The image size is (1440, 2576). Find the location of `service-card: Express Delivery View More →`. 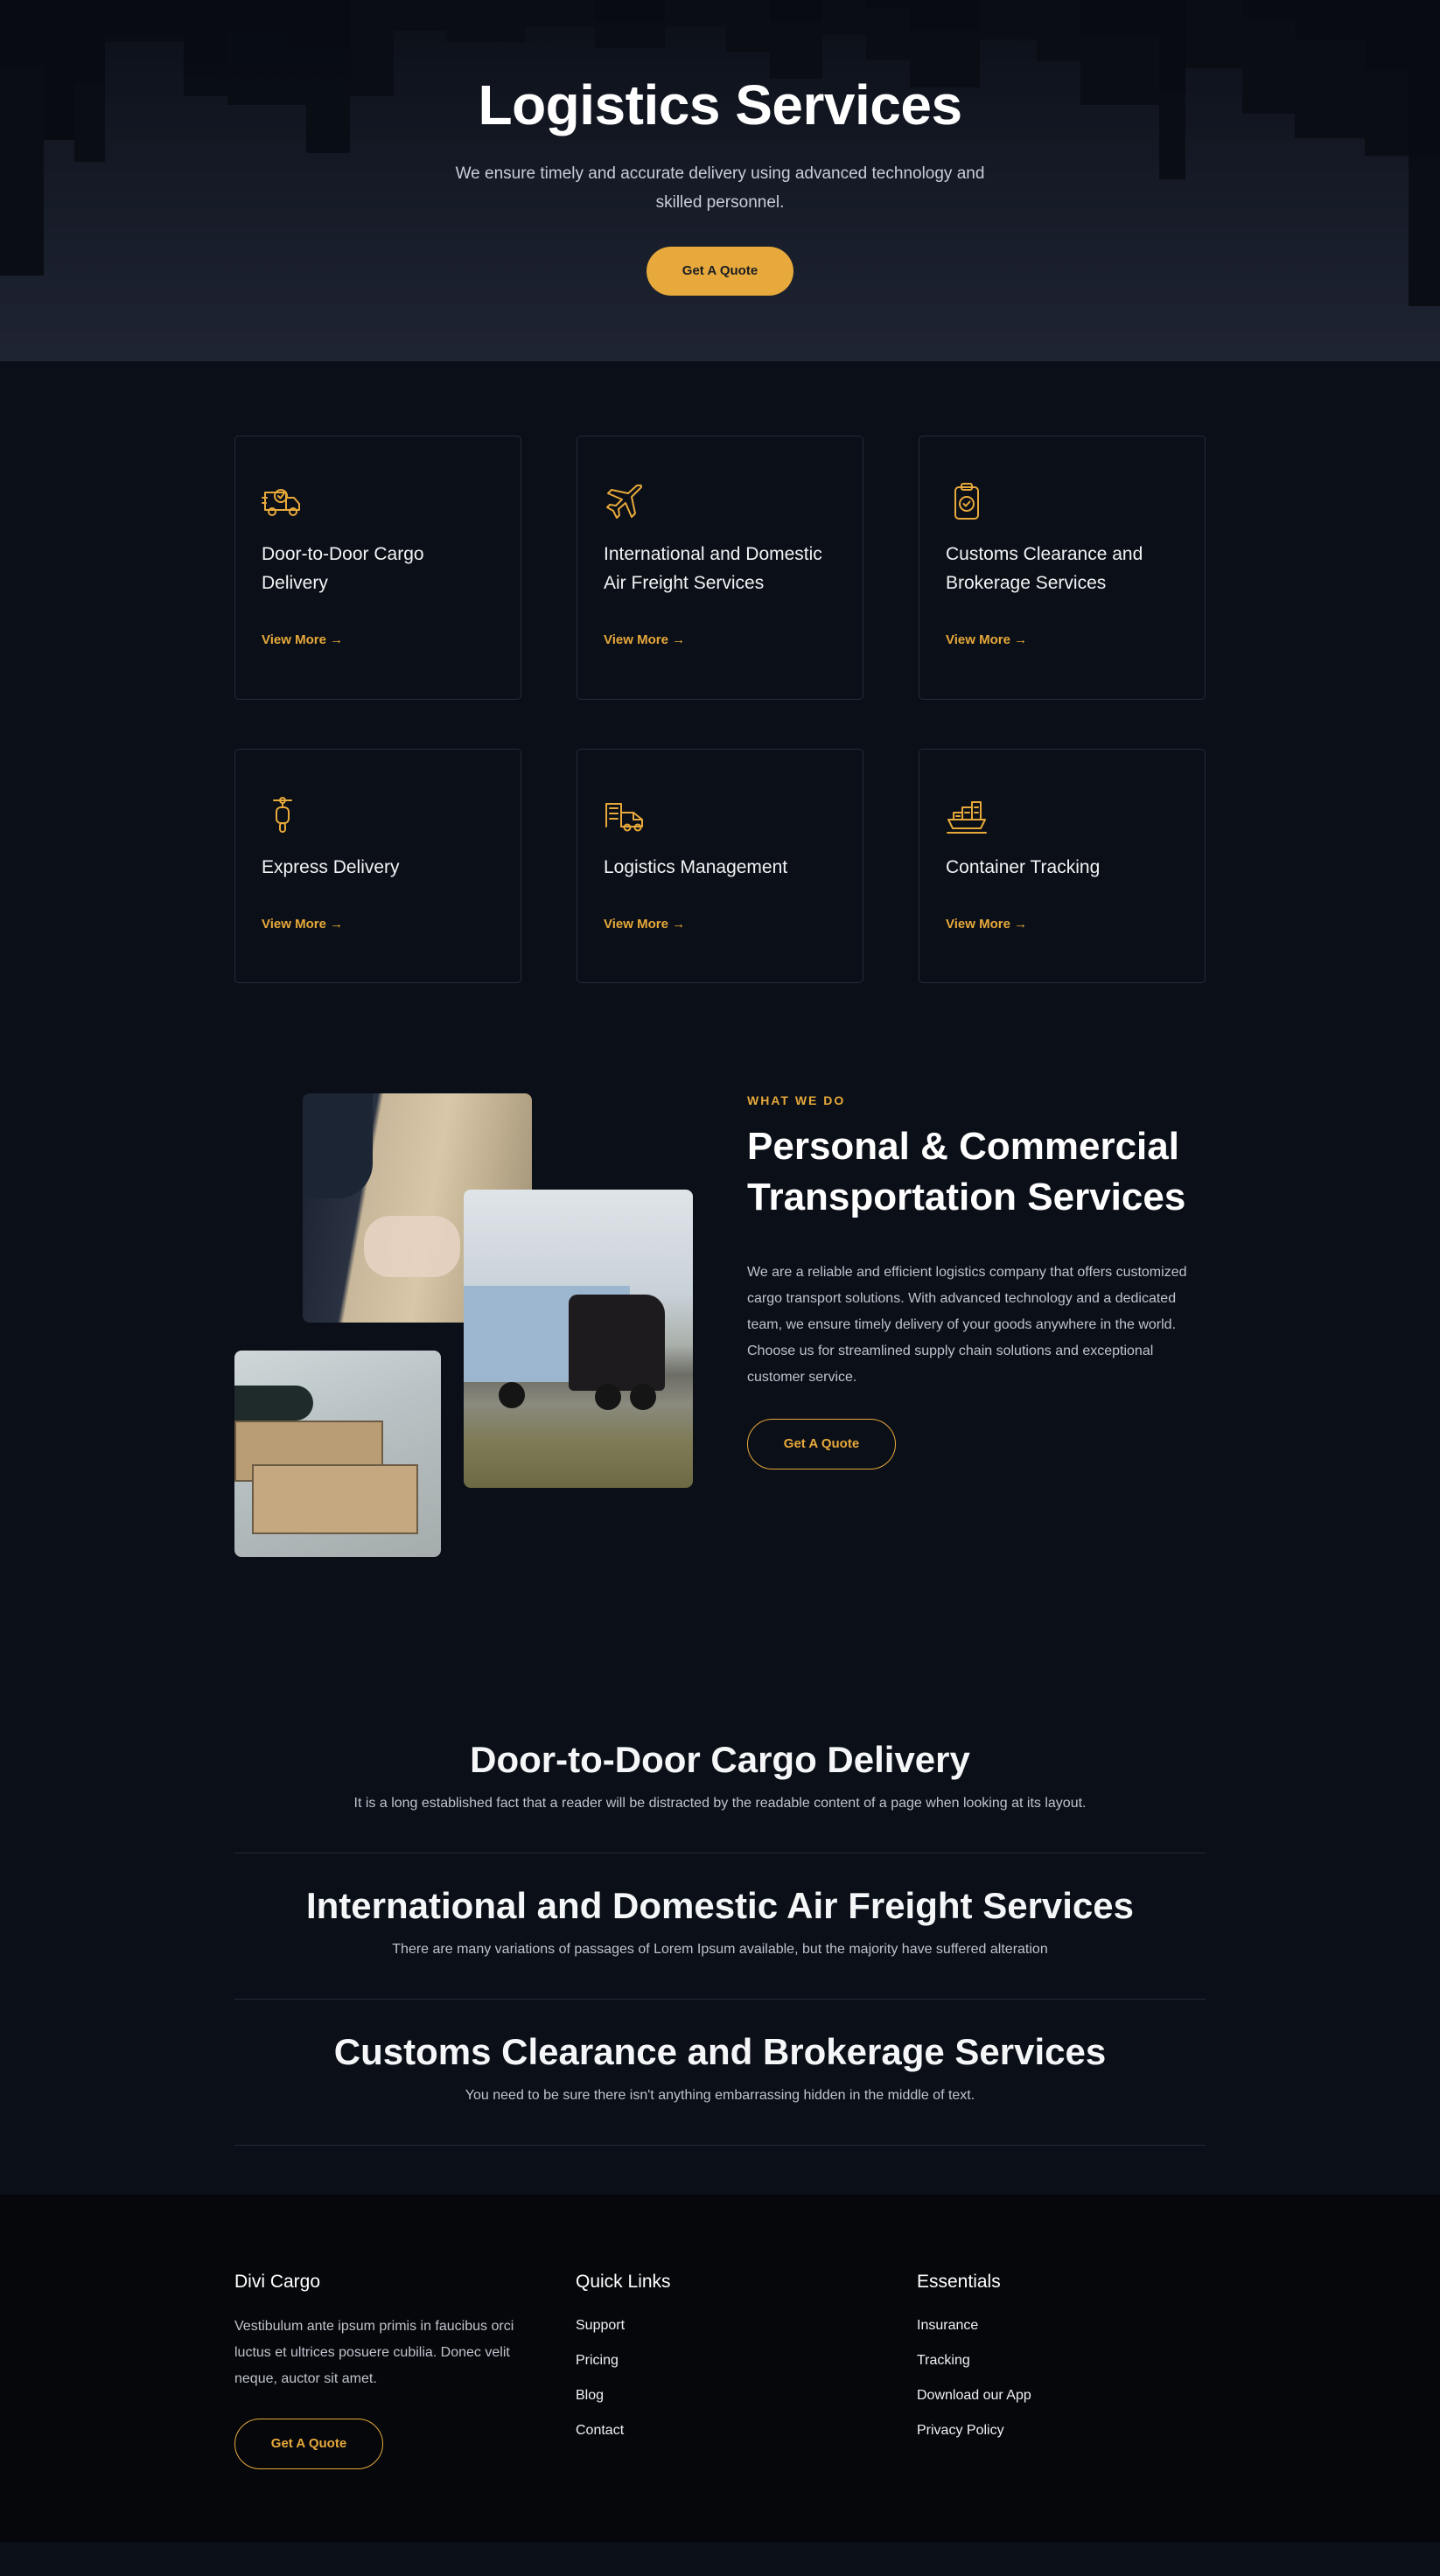

service-card: Express Delivery View More → is located at coordinates (377, 866).